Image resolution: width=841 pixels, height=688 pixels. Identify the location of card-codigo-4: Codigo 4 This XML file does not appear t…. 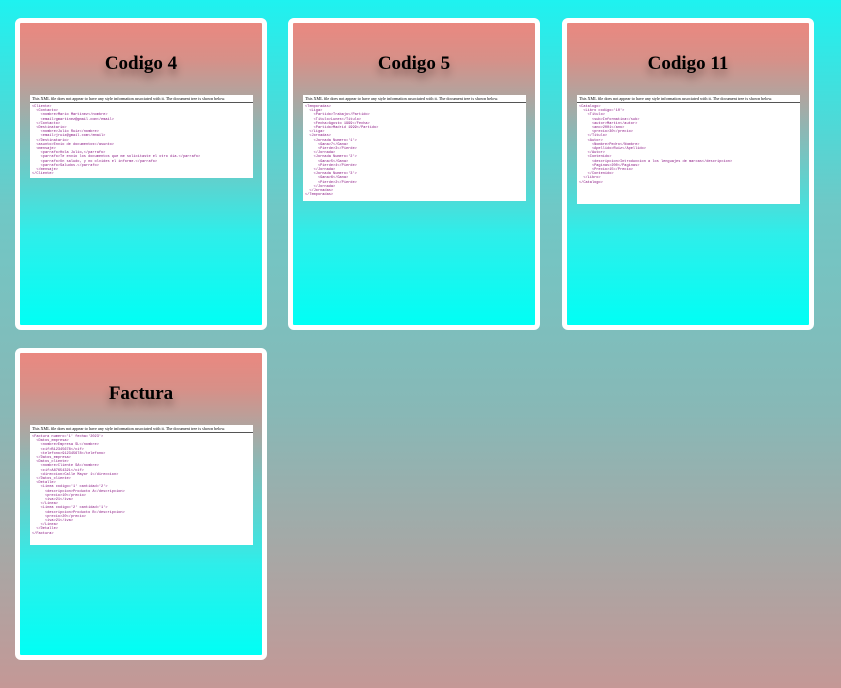
(141, 174).